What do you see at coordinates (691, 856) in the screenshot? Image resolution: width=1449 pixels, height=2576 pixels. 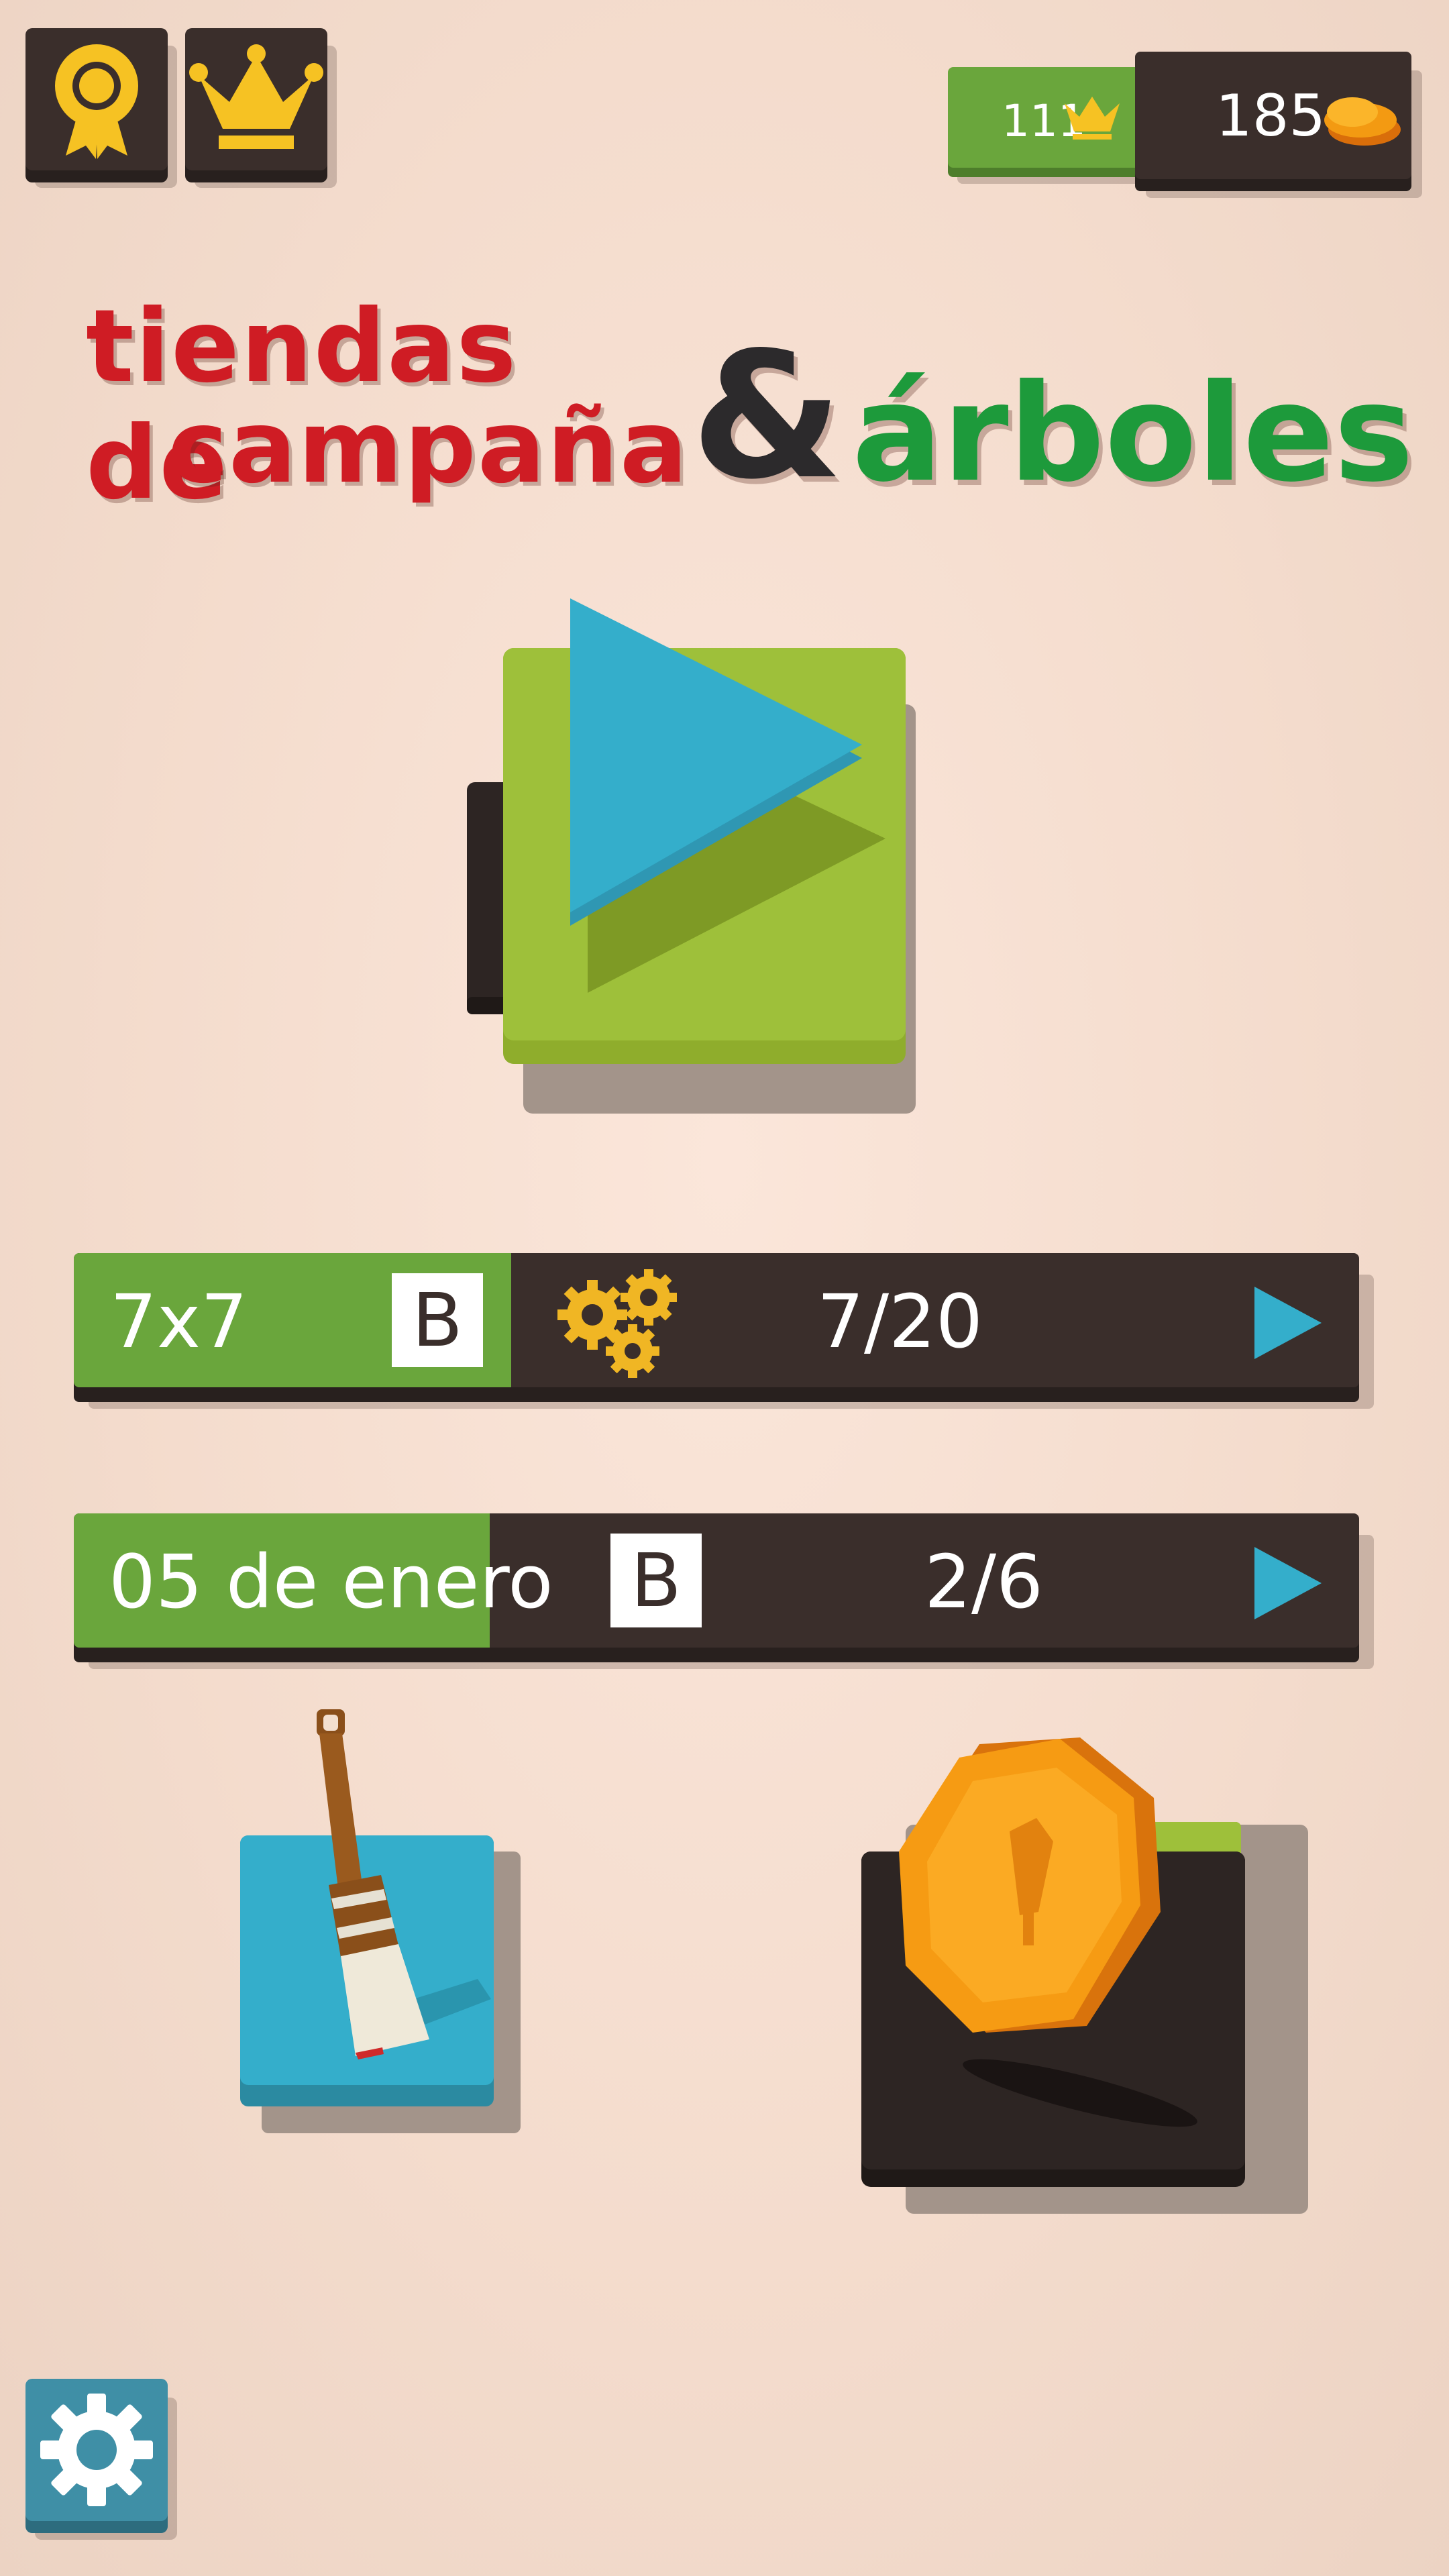 I see `play-icon` at bounding box center [691, 856].